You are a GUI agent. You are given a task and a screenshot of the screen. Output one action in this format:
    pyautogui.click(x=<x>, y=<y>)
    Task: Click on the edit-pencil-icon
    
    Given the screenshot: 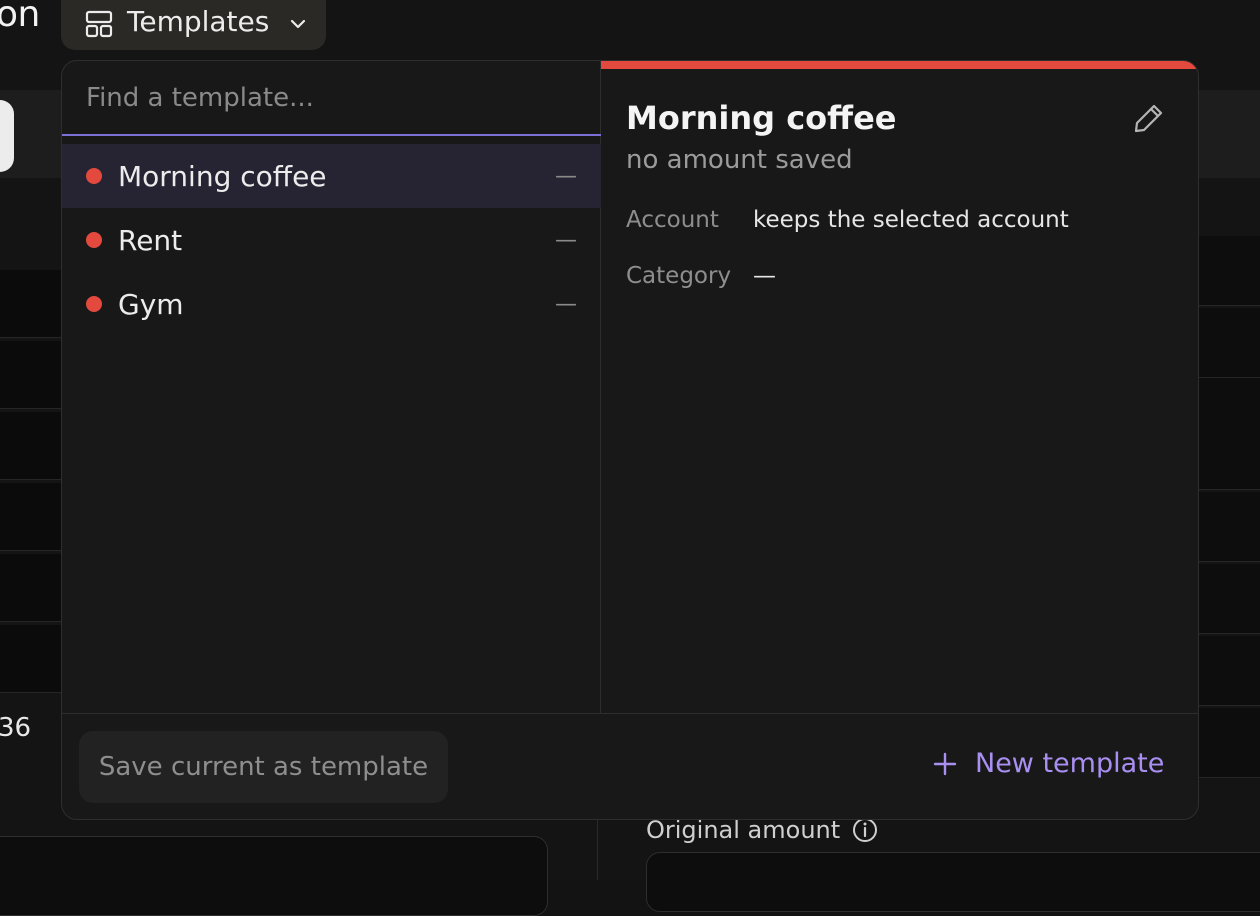 What is the action you would take?
    pyautogui.click(x=1149, y=118)
    